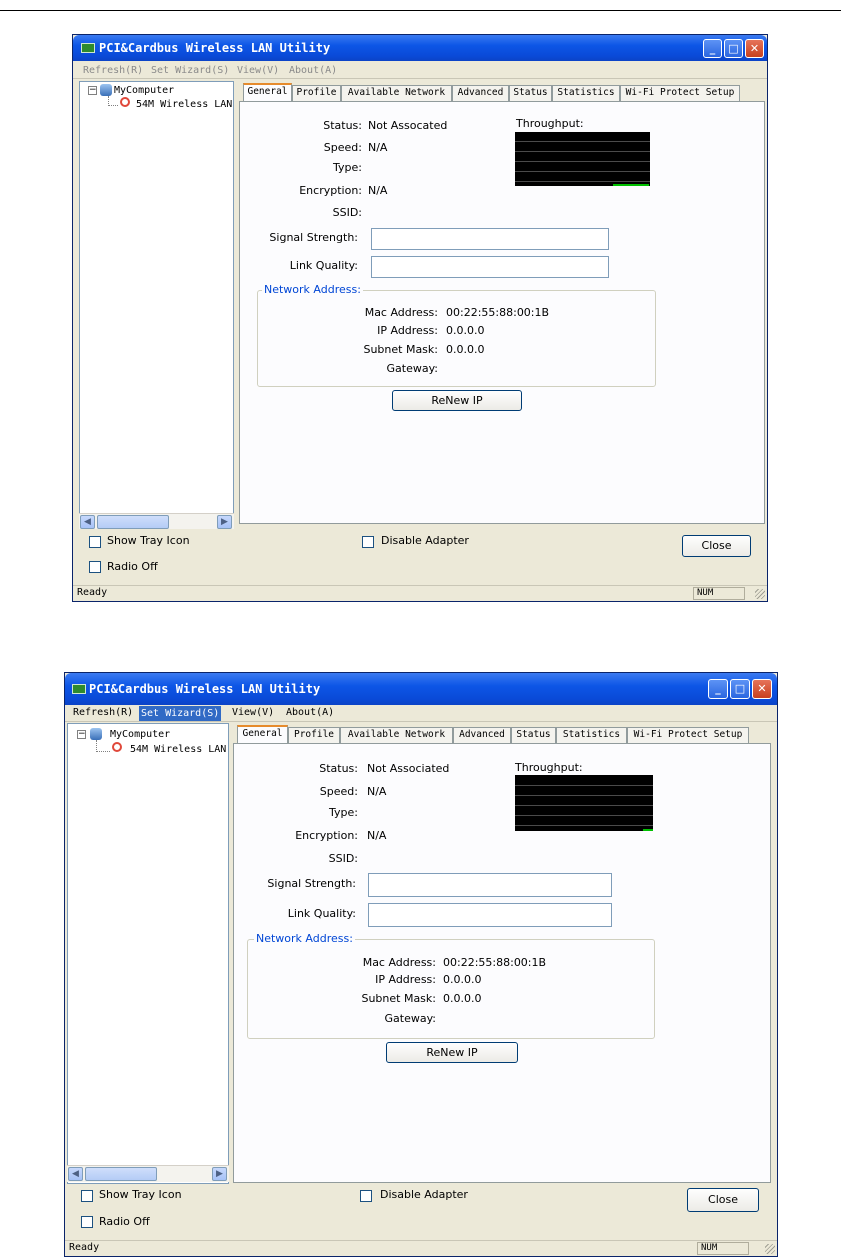 The width and height of the screenshot is (841, 1258). I want to click on radio-off-label: Radio Off, so click(132, 566).